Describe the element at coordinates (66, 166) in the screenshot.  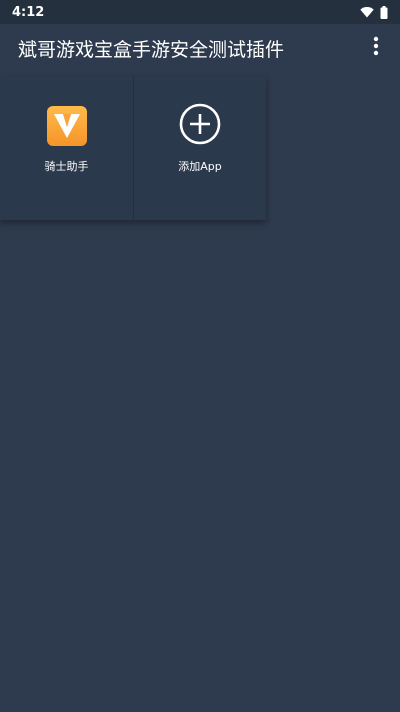
I see `app-label: 骑士助手` at that location.